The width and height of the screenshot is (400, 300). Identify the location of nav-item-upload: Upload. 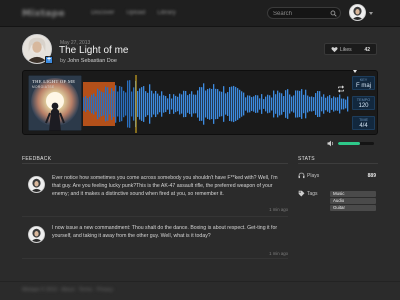
(135, 13).